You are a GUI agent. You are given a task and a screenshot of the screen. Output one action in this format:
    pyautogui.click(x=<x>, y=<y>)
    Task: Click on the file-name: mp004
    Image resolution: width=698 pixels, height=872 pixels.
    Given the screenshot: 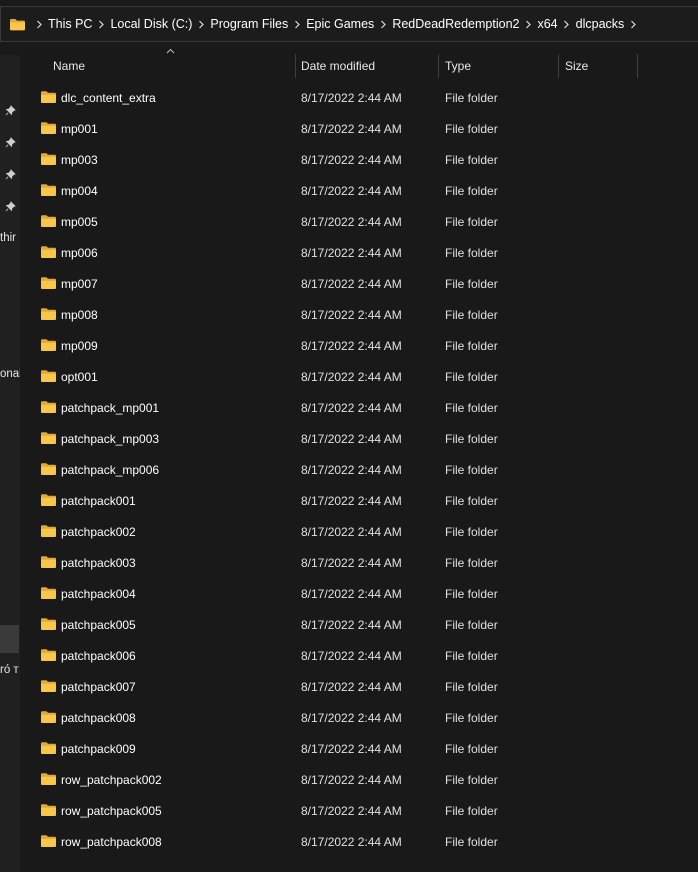 What is the action you would take?
    pyautogui.click(x=79, y=191)
    